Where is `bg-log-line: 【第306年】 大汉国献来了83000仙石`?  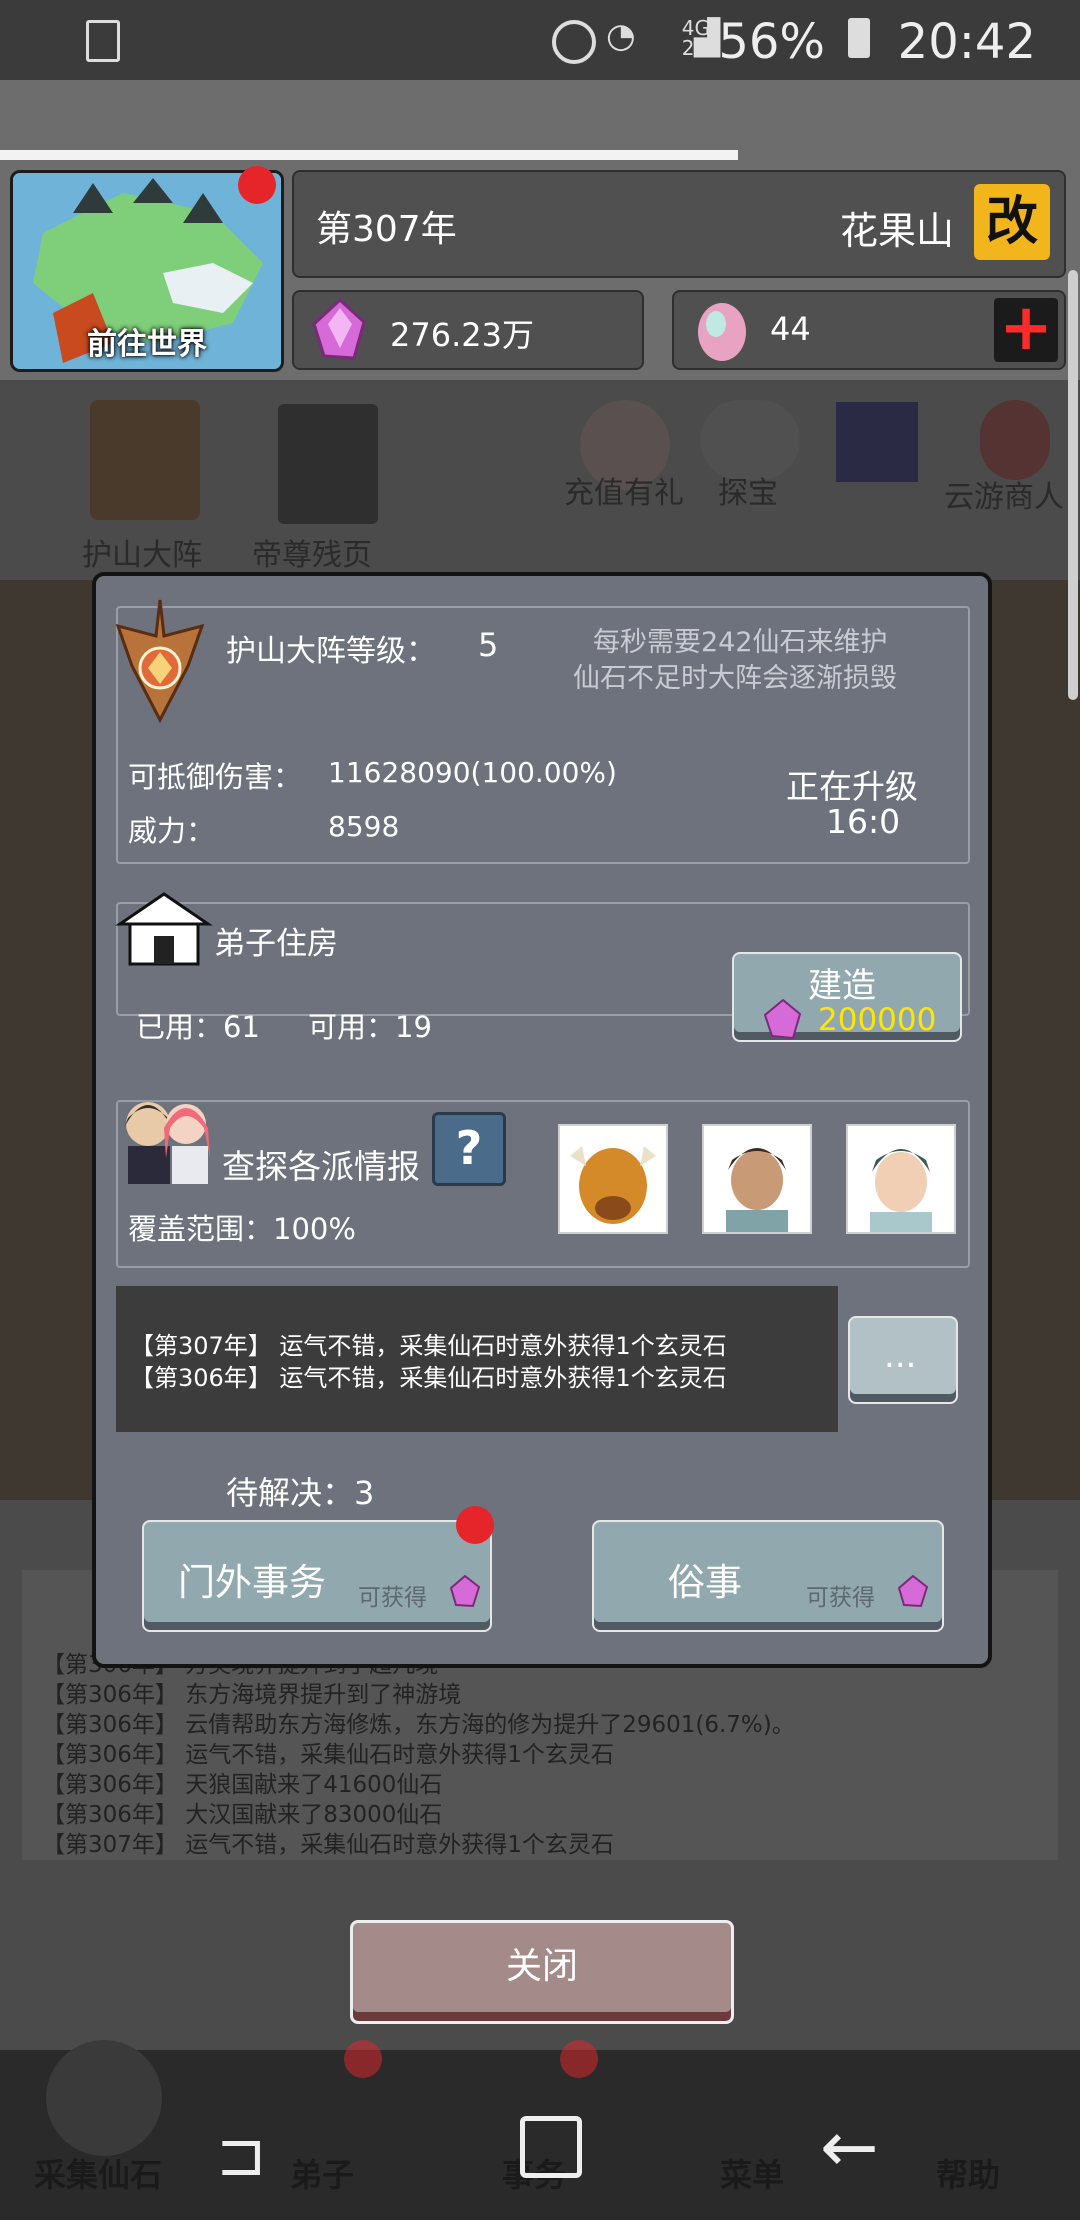
bg-log-line: 【第306年】 大汉国献来了83000仙石 is located at coordinates (242, 1815).